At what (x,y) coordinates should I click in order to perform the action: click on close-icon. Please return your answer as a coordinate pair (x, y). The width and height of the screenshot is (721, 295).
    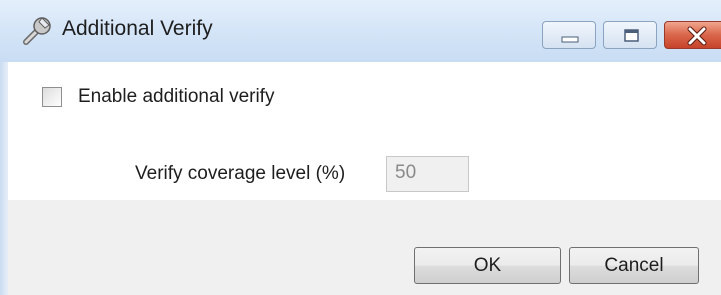
    Looking at the image, I should click on (697, 36).